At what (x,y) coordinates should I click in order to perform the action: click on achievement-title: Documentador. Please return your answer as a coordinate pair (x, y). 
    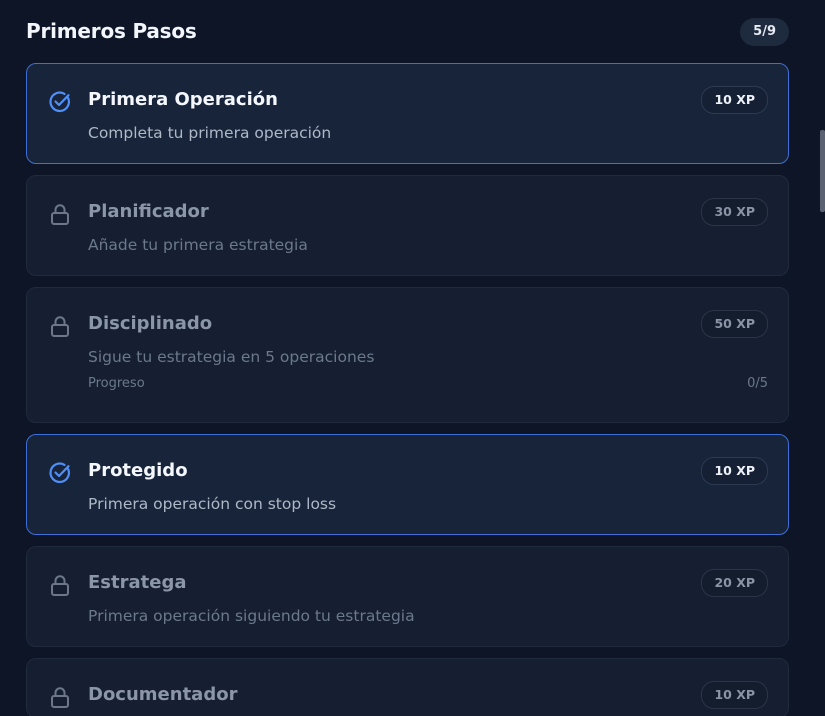
    Looking at the image, I should click on (163, 694).